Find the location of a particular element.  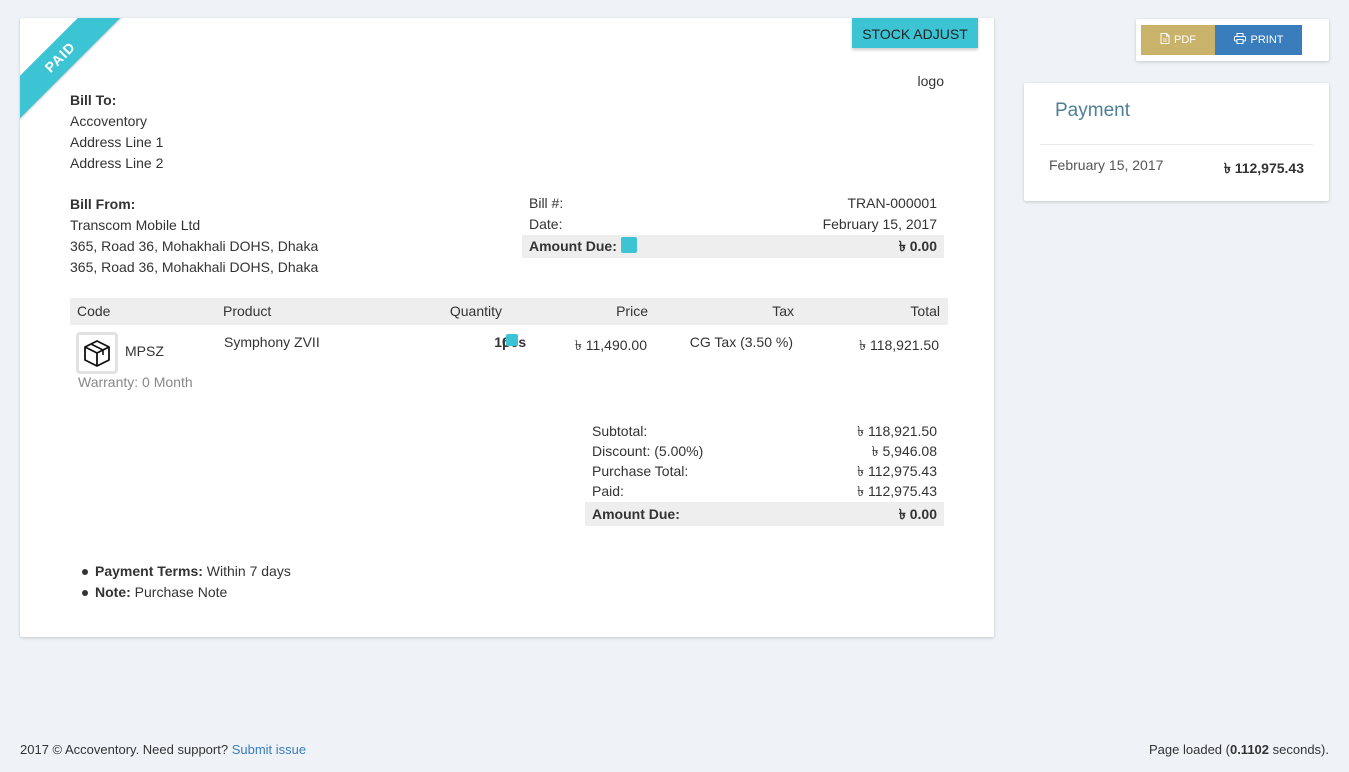

bill-number-value: TRAN-000001 is located at coordinates (892, 203).